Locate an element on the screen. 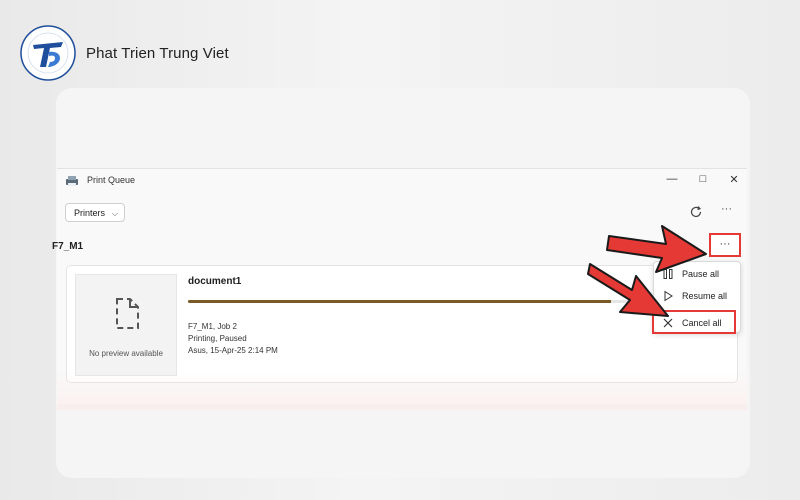  job-printer-line: F7_M1, Job 2 is located at coordinates (212, 326).